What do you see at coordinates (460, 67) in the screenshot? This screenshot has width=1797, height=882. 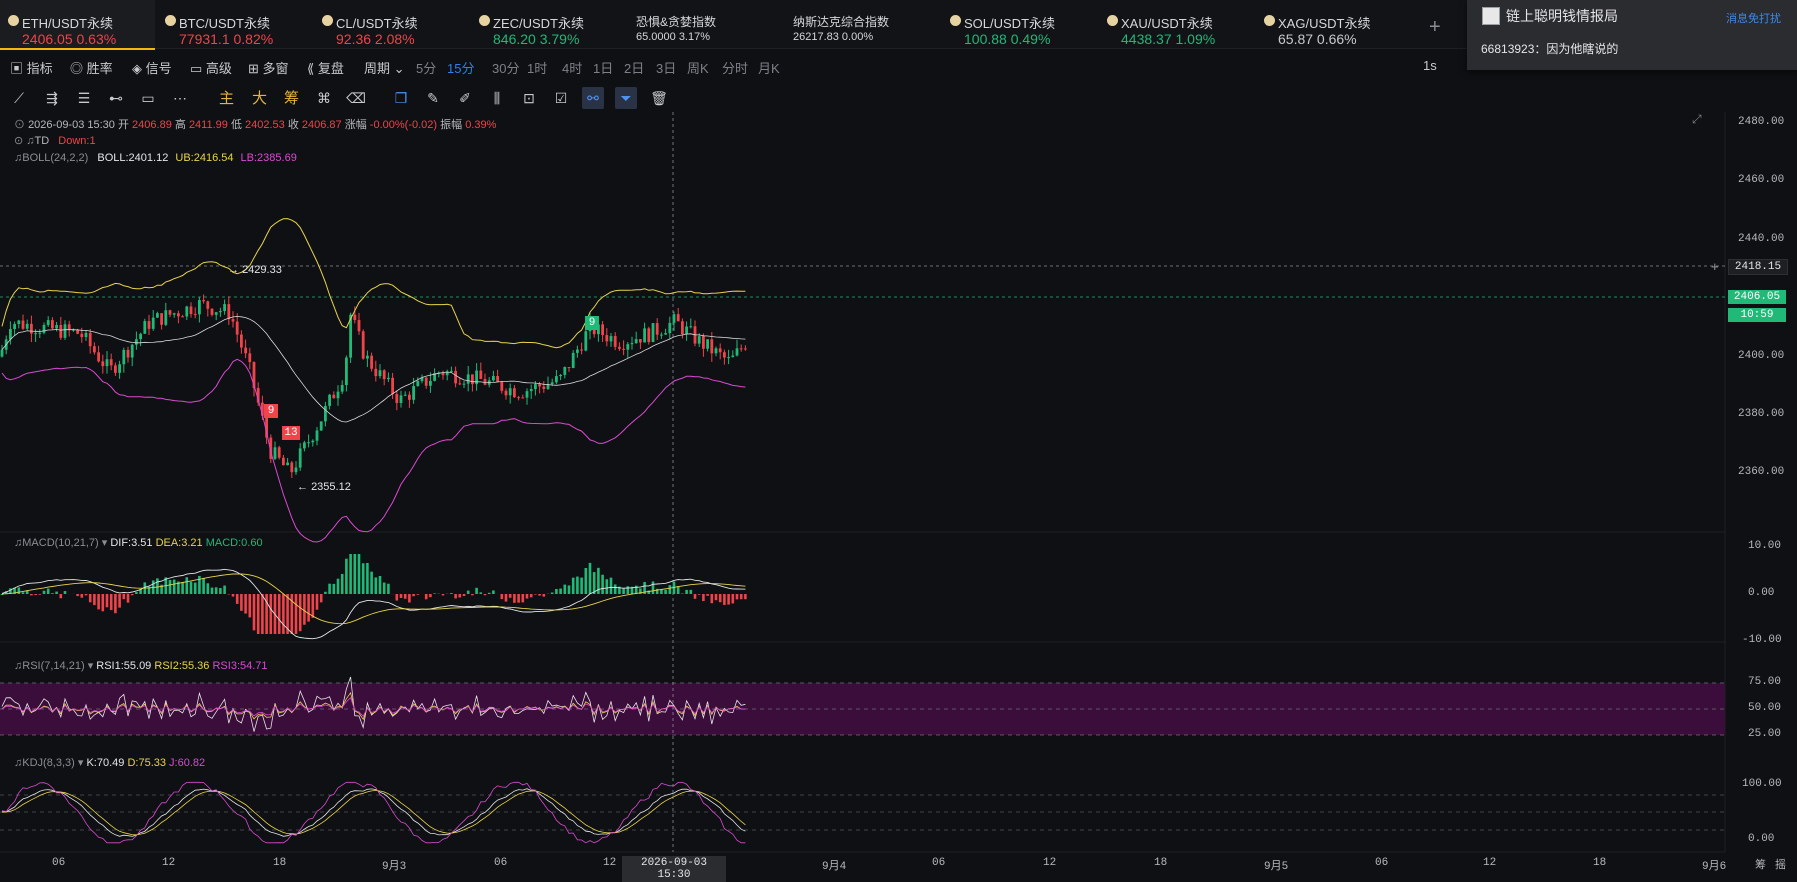 I see `interval-1: 15分` at bounding box center [460, 67].